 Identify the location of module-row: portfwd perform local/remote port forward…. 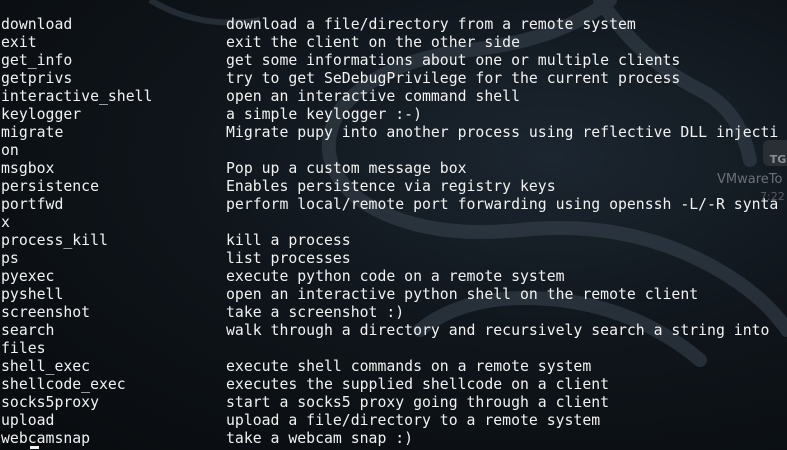
(394, 205).